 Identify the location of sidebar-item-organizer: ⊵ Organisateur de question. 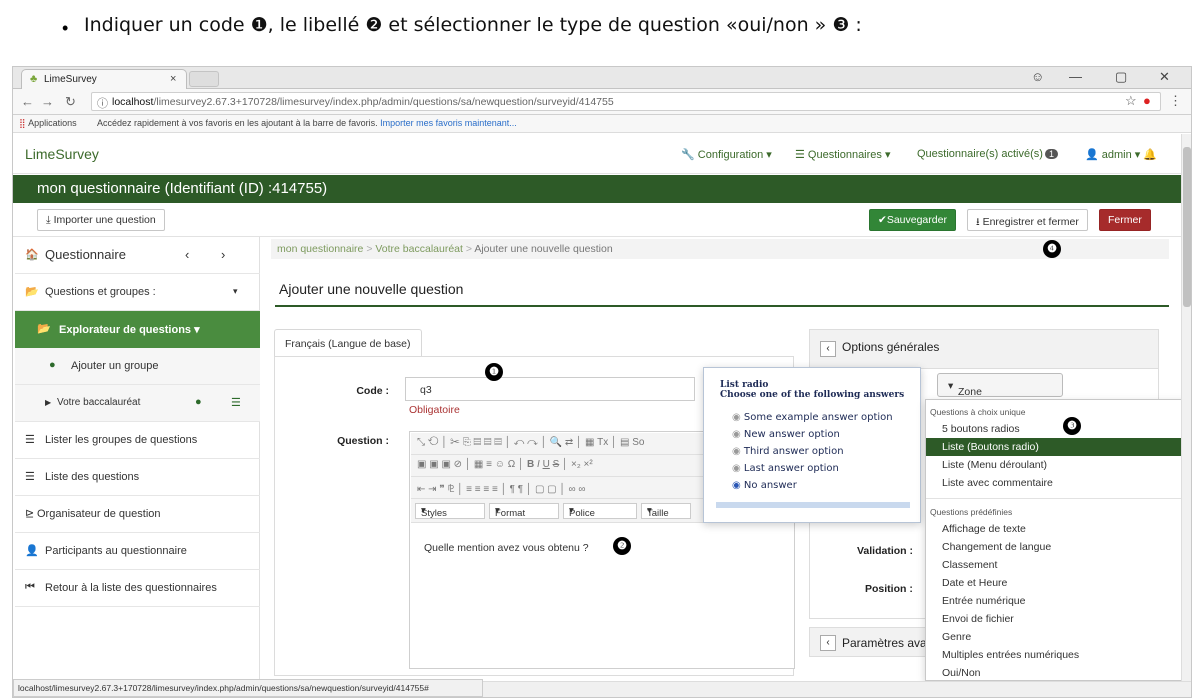
(137, 514).